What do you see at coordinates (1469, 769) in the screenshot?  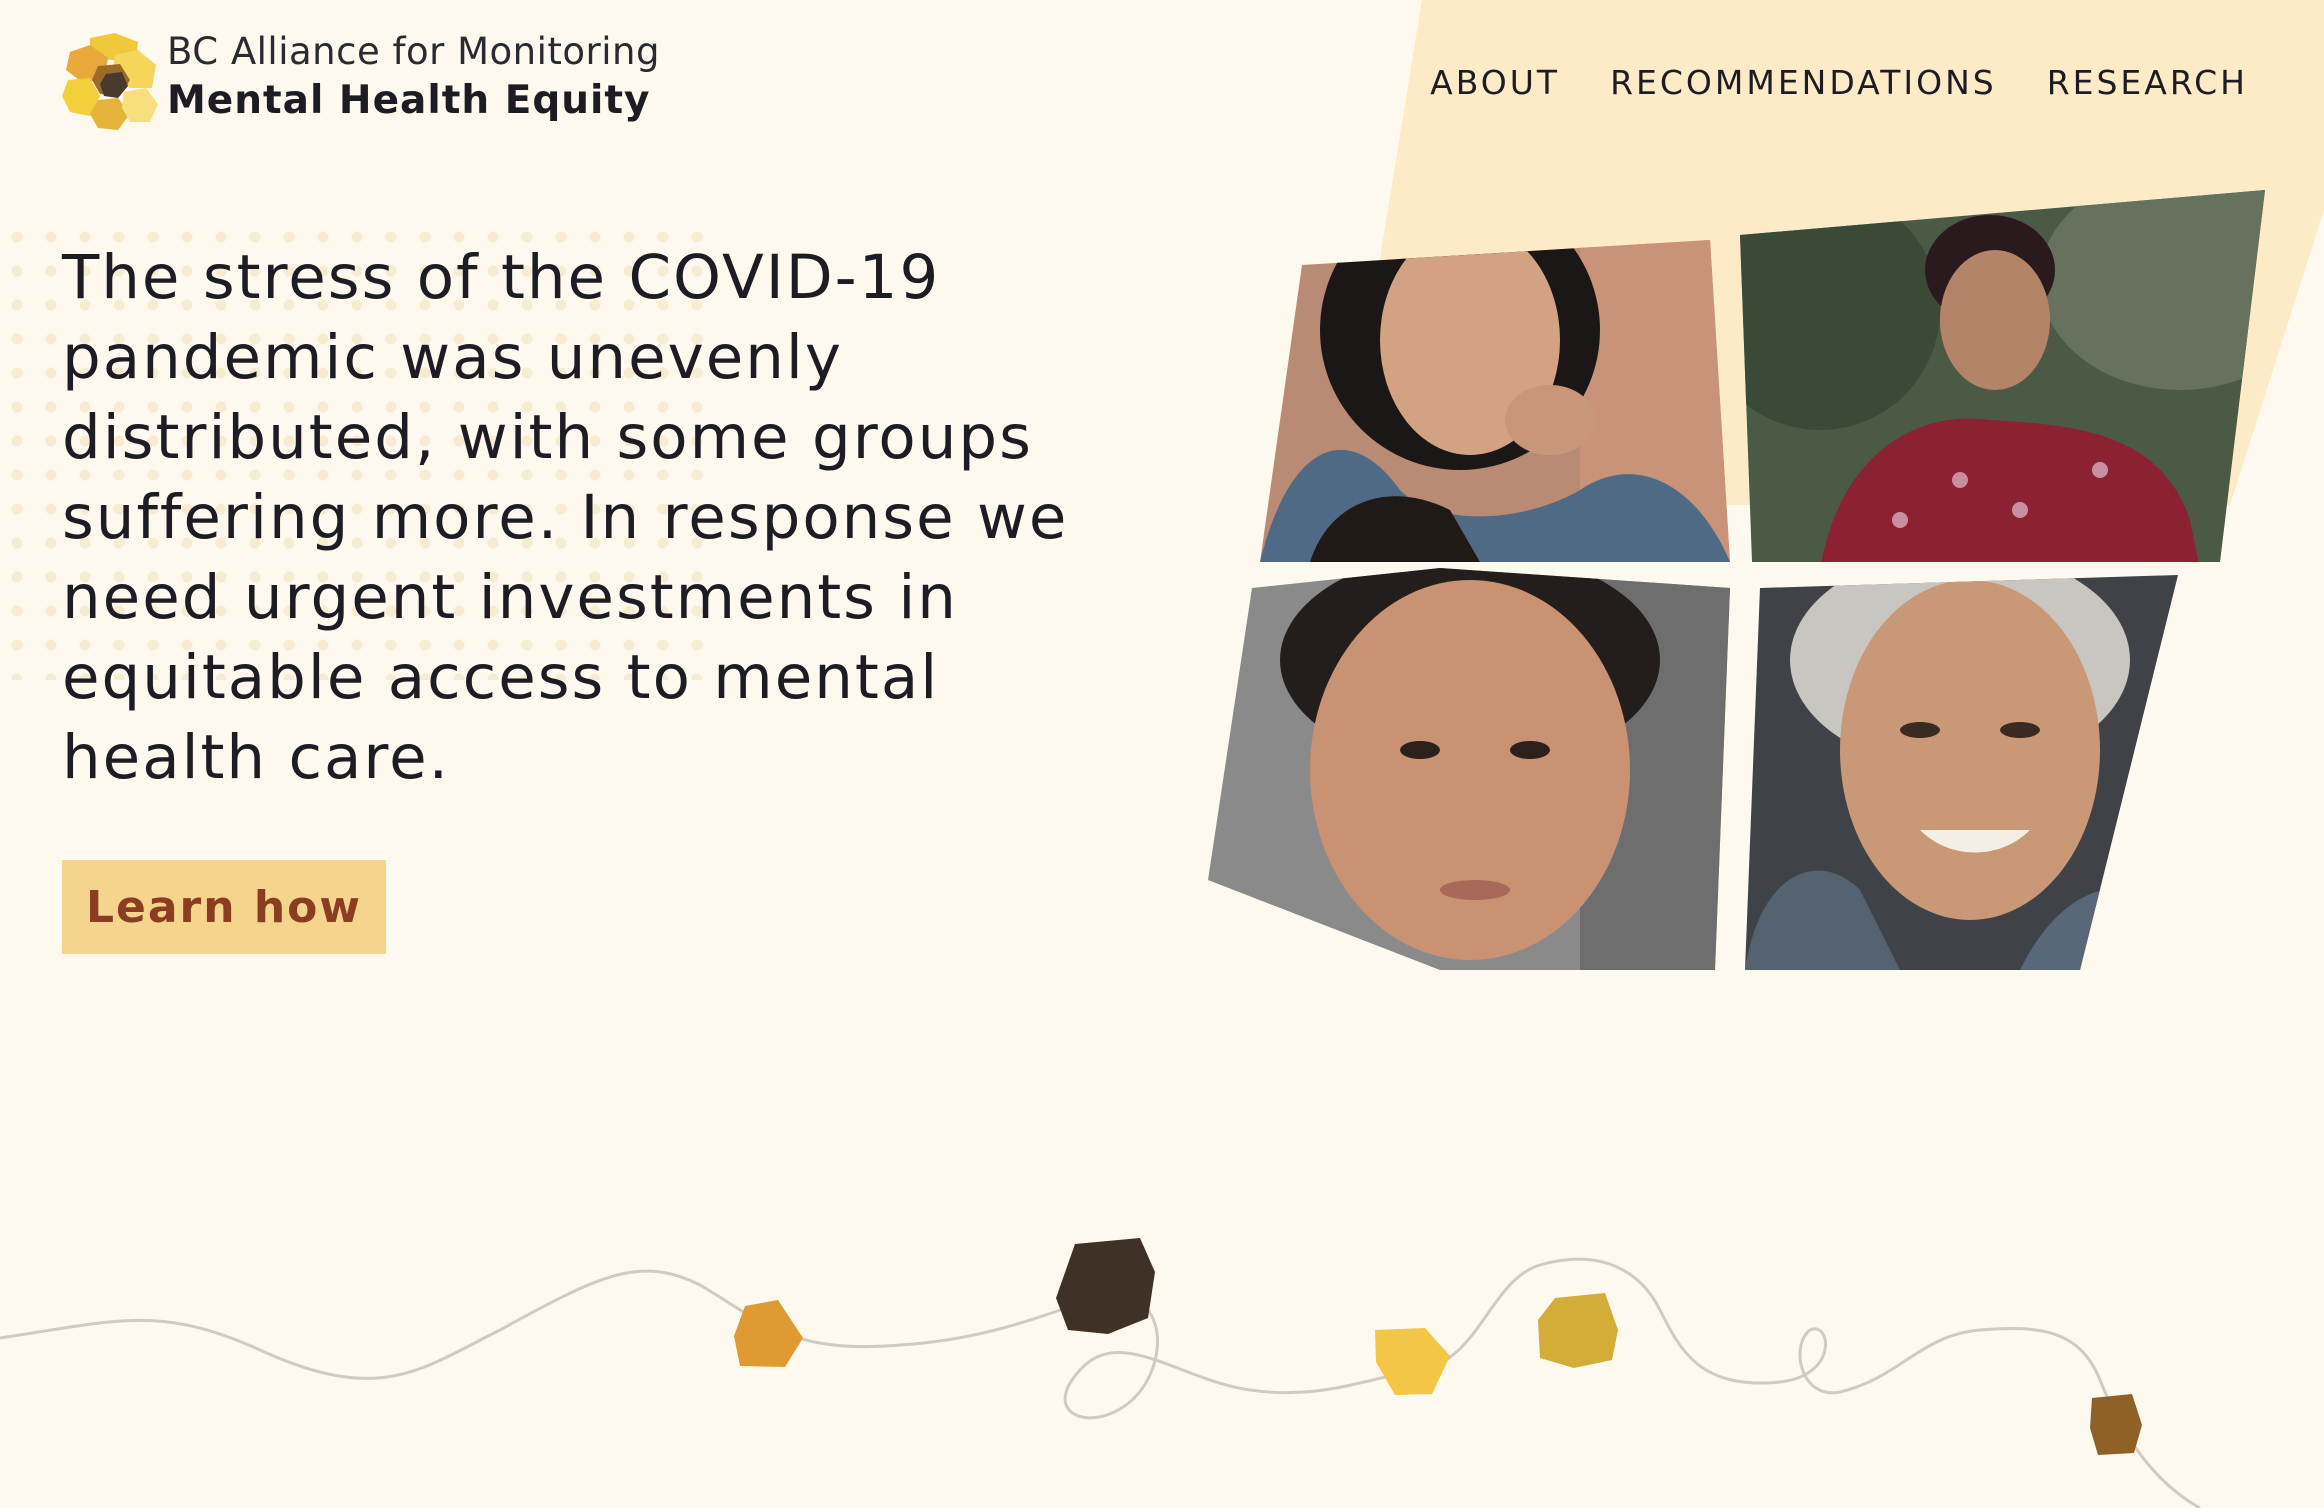 I see `young-man-portrait-photo` at bounding box center [1469, 769].